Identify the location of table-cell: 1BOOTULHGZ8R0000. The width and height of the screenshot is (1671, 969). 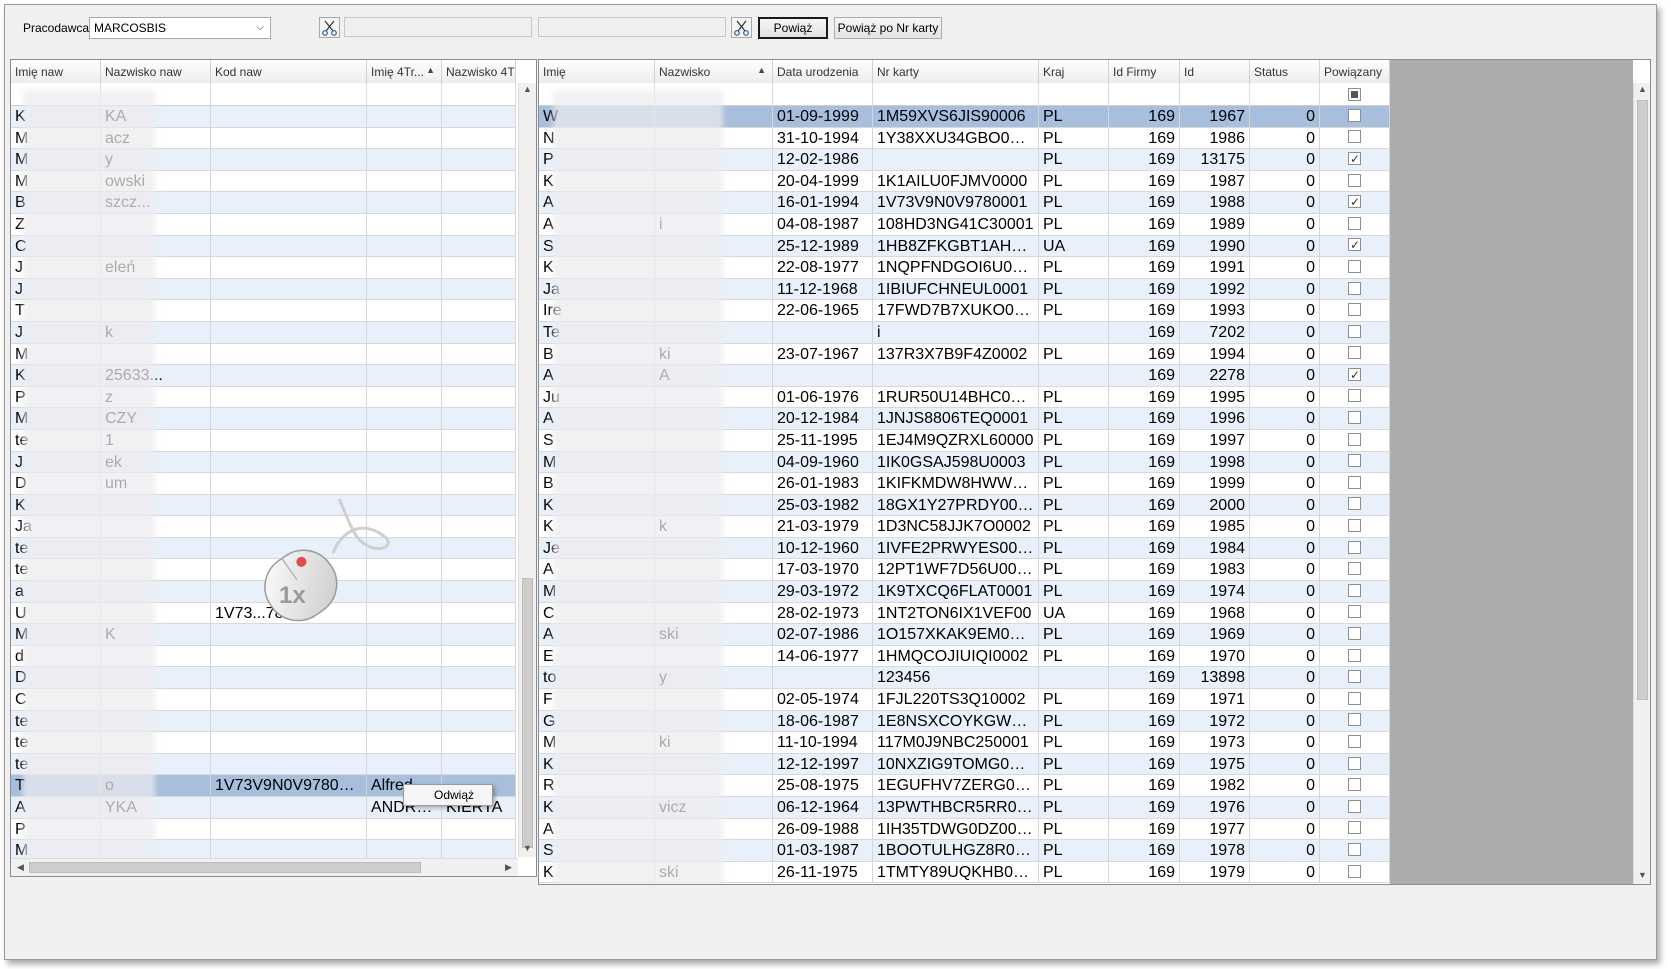
(956, 850).